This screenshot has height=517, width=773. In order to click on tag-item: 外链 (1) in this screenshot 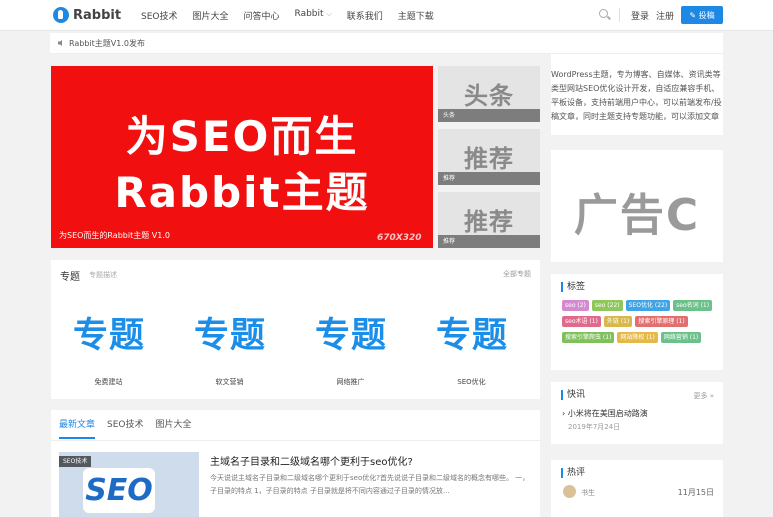, I will do `click(618, 321)`.